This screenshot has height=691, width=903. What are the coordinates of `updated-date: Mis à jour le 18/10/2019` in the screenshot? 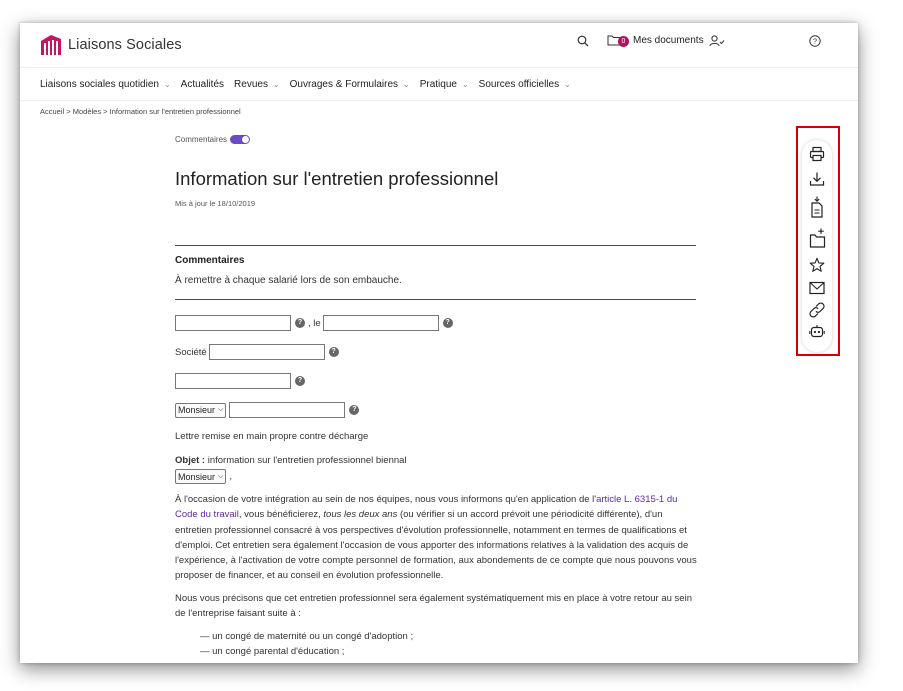 It's located at (215, 203).